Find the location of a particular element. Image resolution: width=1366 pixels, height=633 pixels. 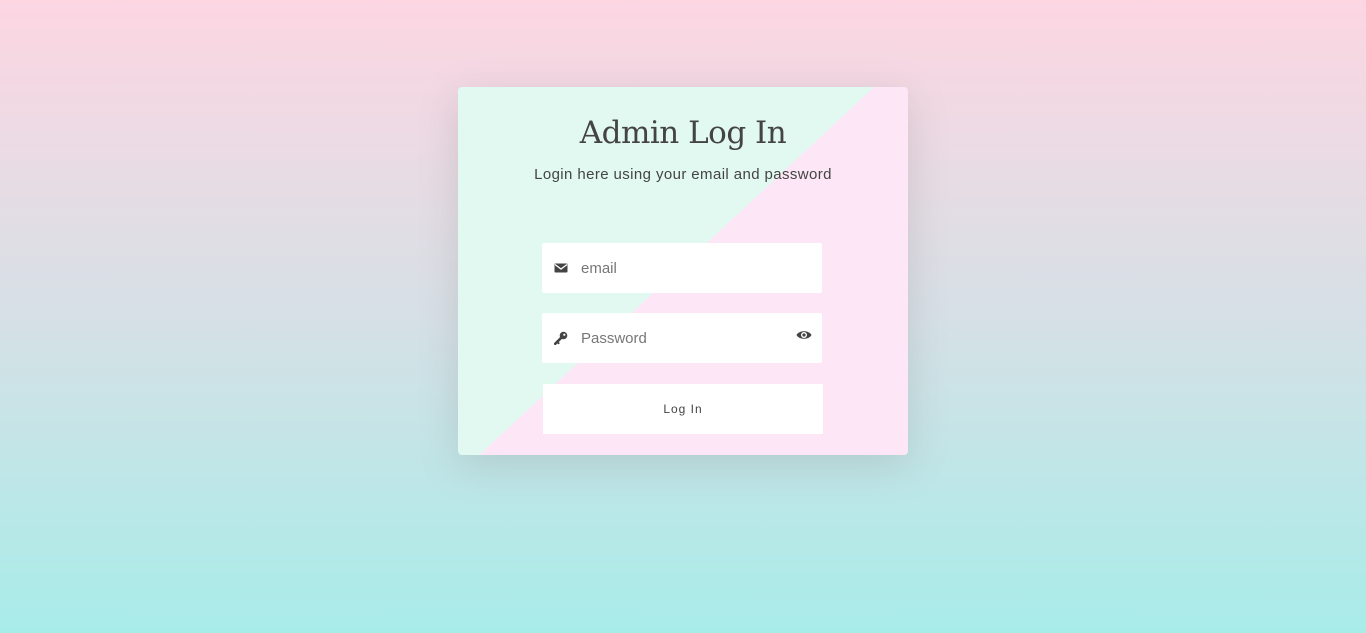

login-subtitle: Login here using your email and password is located at coordinates (683, 174).